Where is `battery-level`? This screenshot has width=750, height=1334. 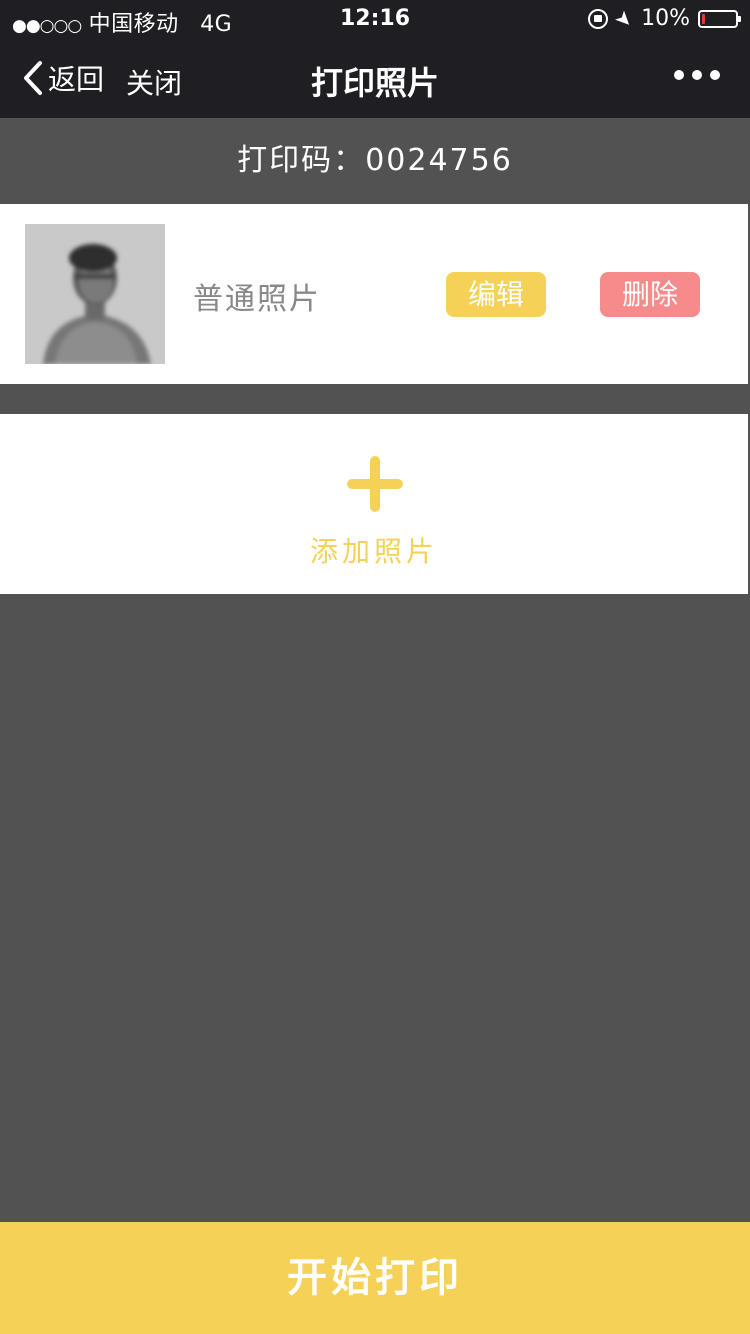
battery-level is located at coordinates (703, 18).